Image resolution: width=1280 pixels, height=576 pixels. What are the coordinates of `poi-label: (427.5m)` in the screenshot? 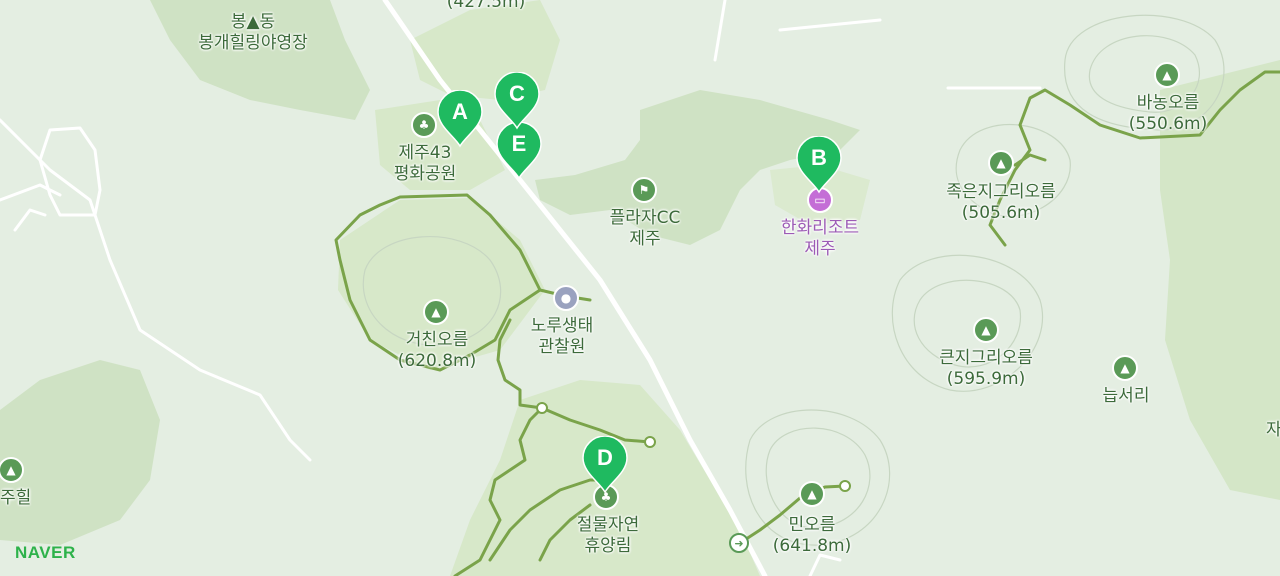 It's located at (486, 6).